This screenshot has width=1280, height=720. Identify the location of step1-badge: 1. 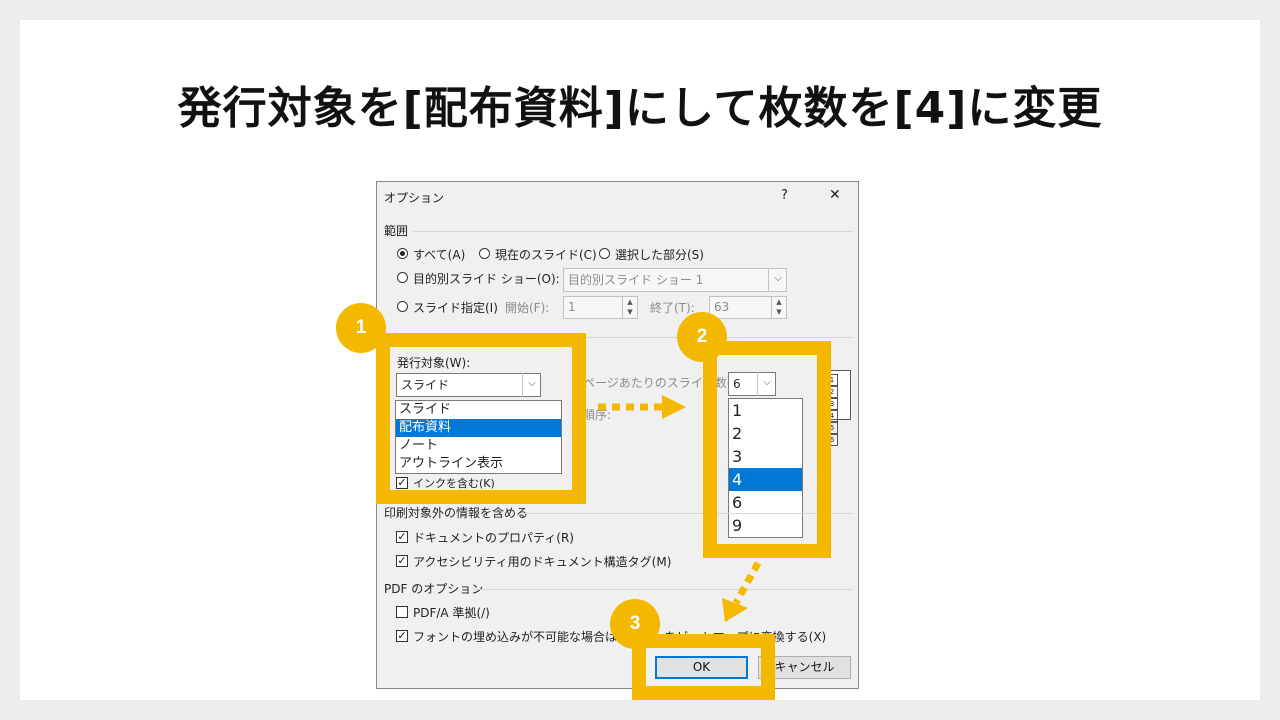
(361, 328).